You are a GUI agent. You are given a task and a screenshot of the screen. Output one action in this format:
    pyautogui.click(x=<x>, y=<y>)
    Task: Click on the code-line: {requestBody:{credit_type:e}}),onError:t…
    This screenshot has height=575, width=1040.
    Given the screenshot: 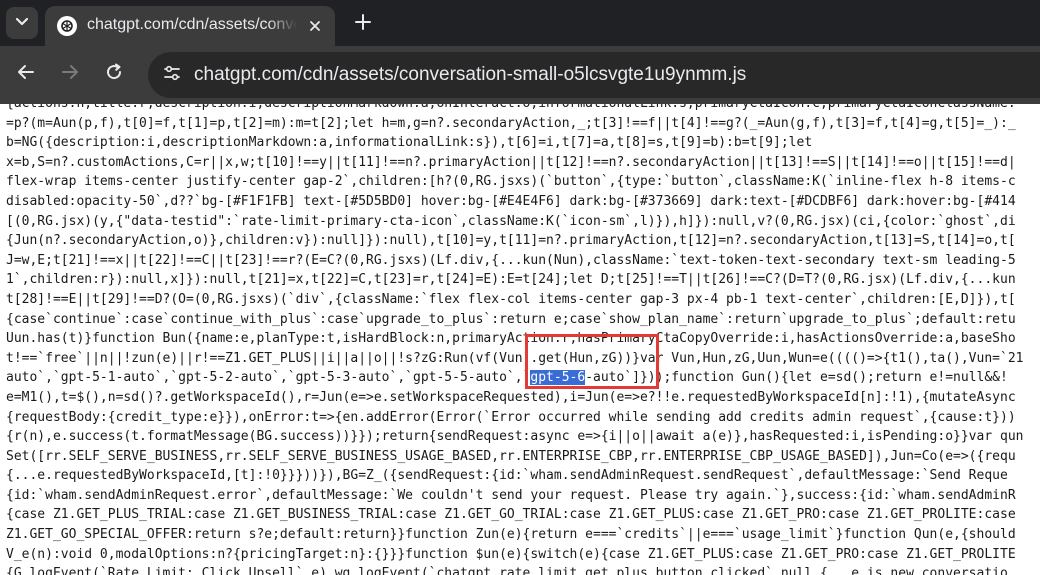 What is the action you would take?
    pyautogui.click(x=511, y=417)
    